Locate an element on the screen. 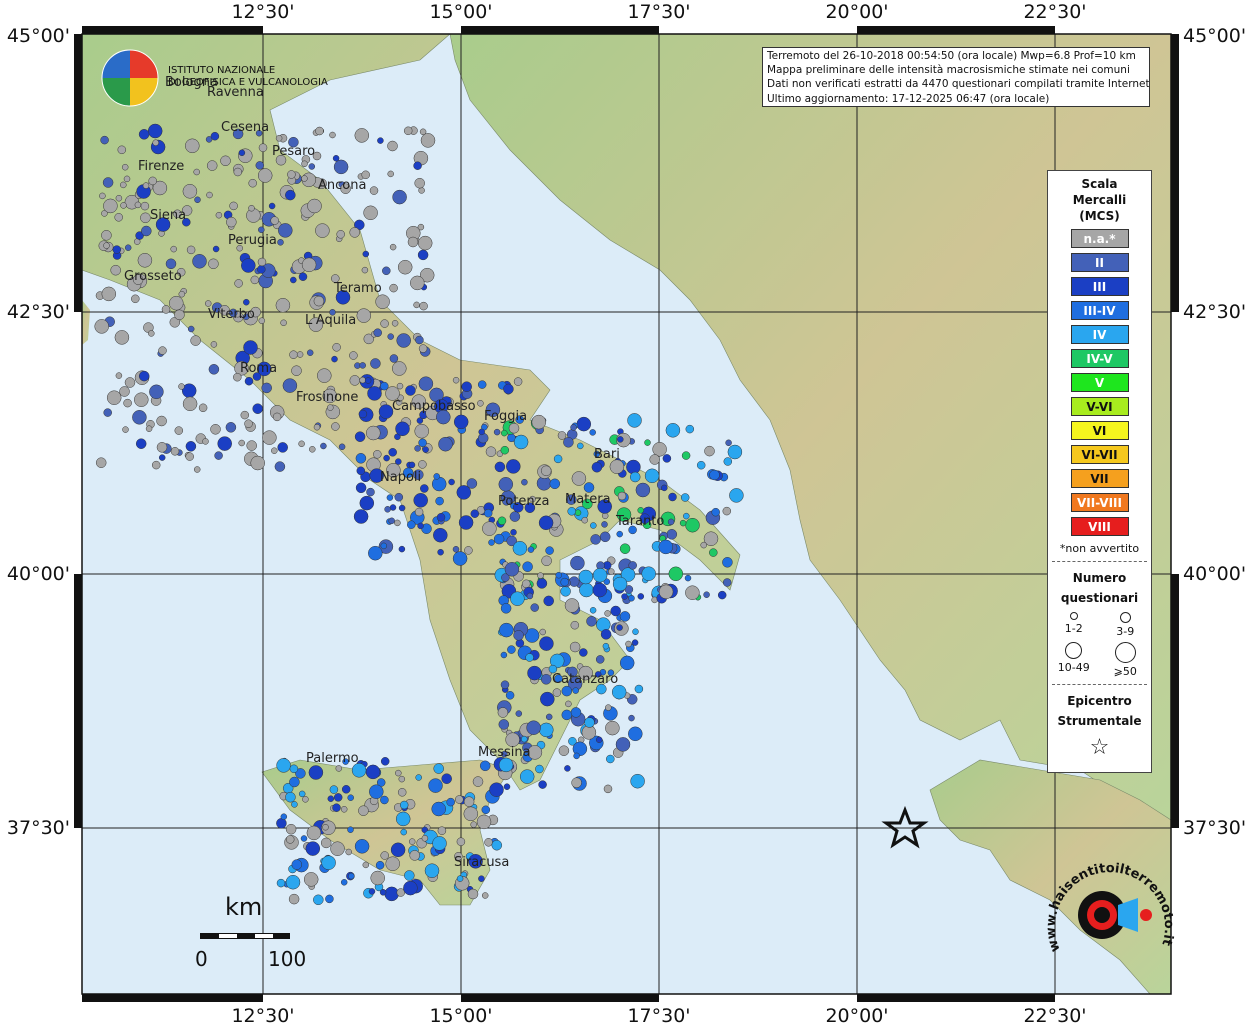  city-label: Frosinone is located at coordinates (327, 397).